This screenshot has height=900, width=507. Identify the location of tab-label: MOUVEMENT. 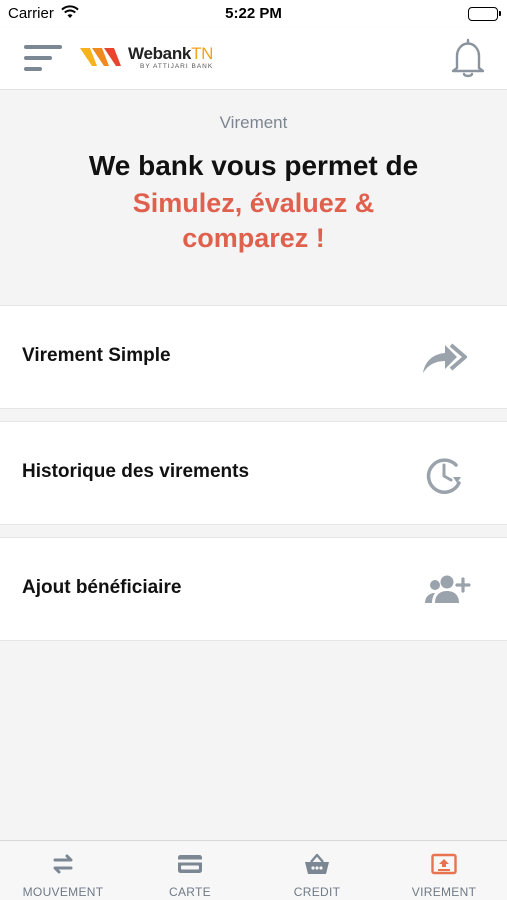
(63, 892).